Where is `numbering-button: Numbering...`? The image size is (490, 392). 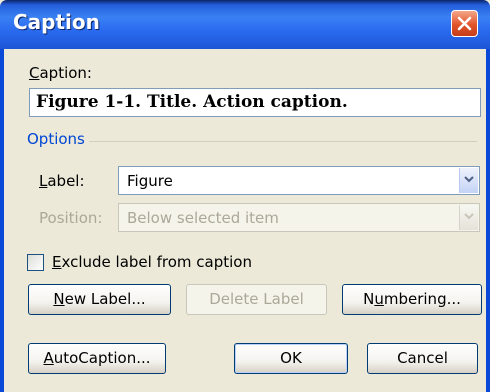
numbering-button: Numbering... is located at coordinates (412, 299).